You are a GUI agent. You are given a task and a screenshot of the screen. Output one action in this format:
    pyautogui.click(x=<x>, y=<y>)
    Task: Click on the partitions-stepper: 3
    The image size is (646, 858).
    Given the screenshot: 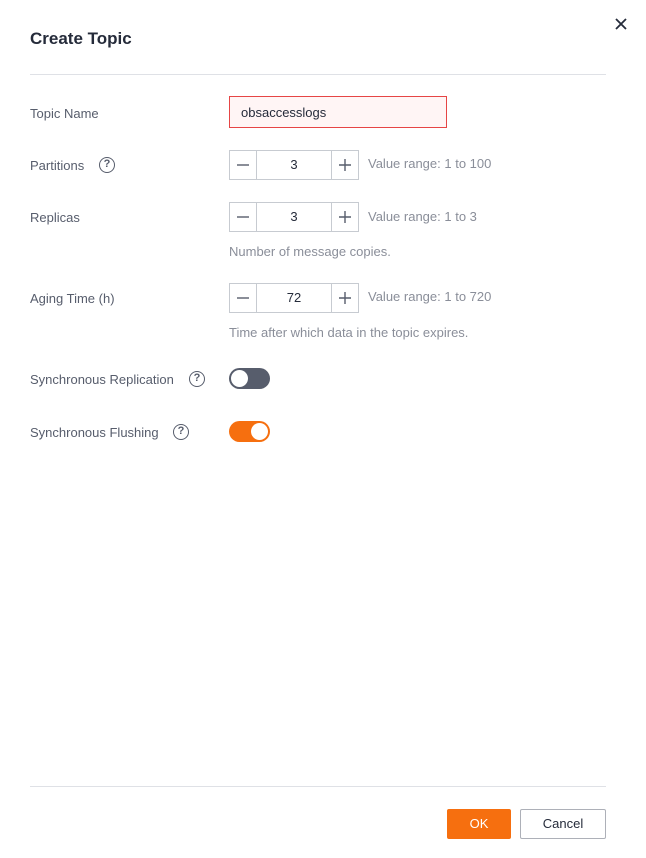 What is the action you would take?
    pyautogui.click(x=294, y=165)
    